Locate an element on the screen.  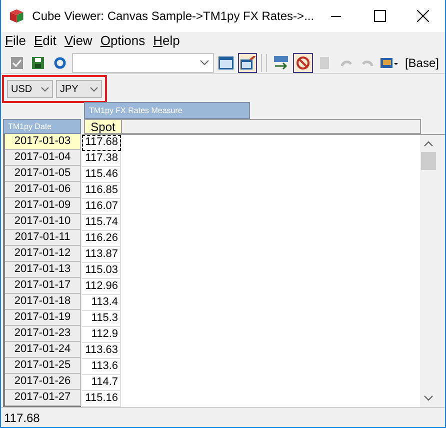
data-cell: 115.03 is located at coordinates (101, 271).